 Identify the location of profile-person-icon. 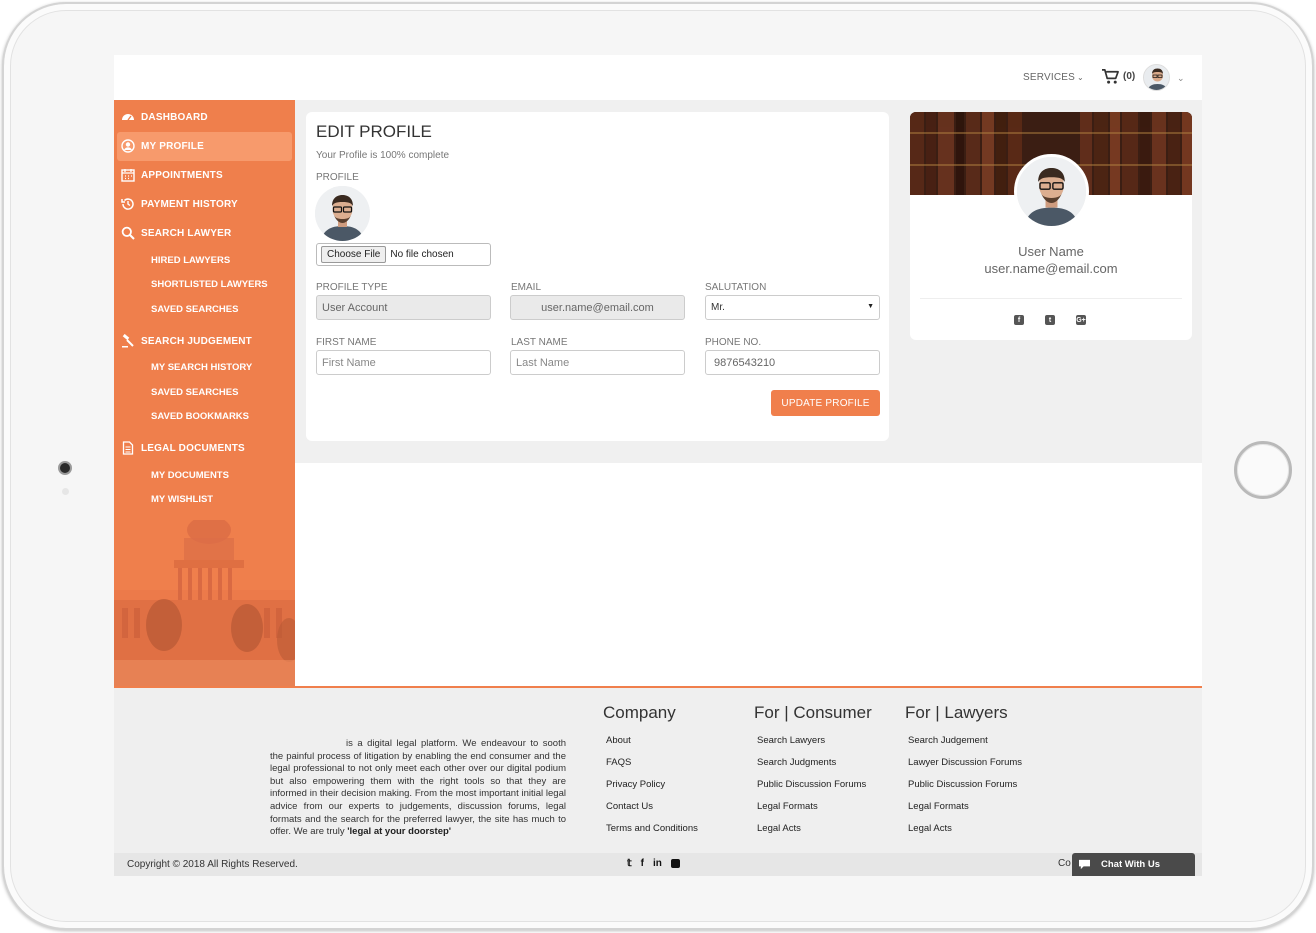
(342, 213).